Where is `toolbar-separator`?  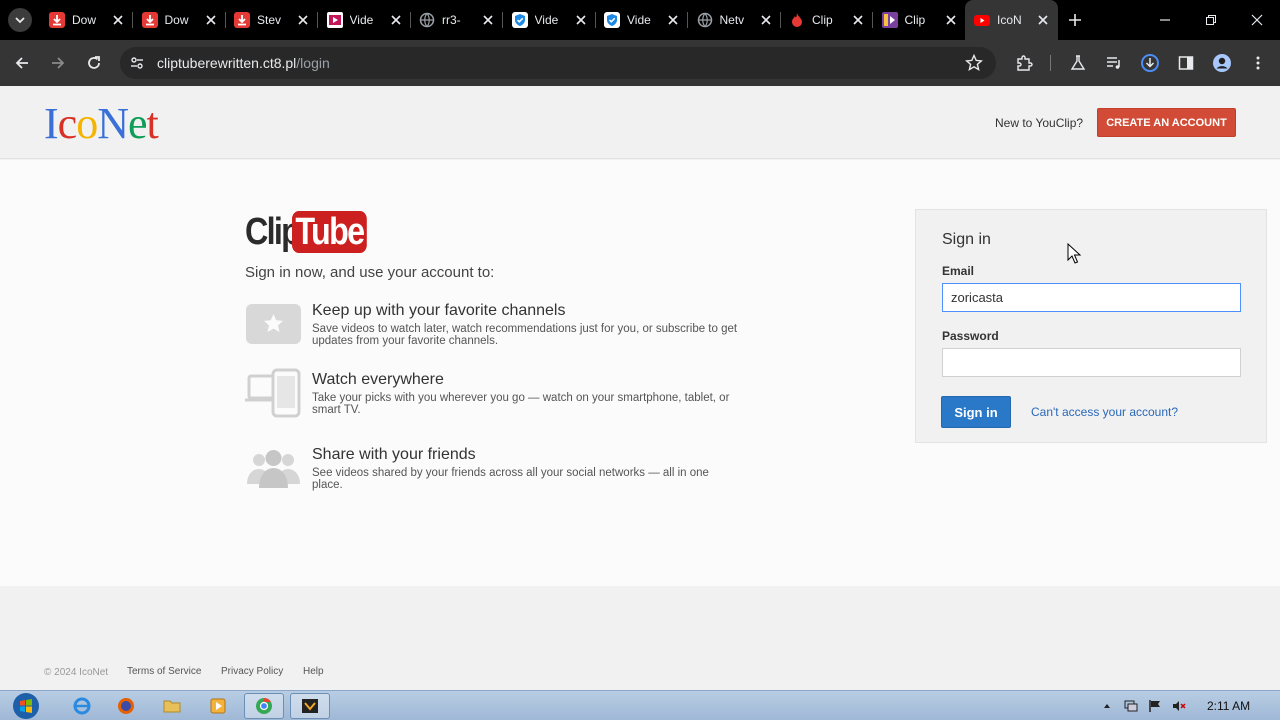
toolbar-separator is located at coordinates (1050, 63).